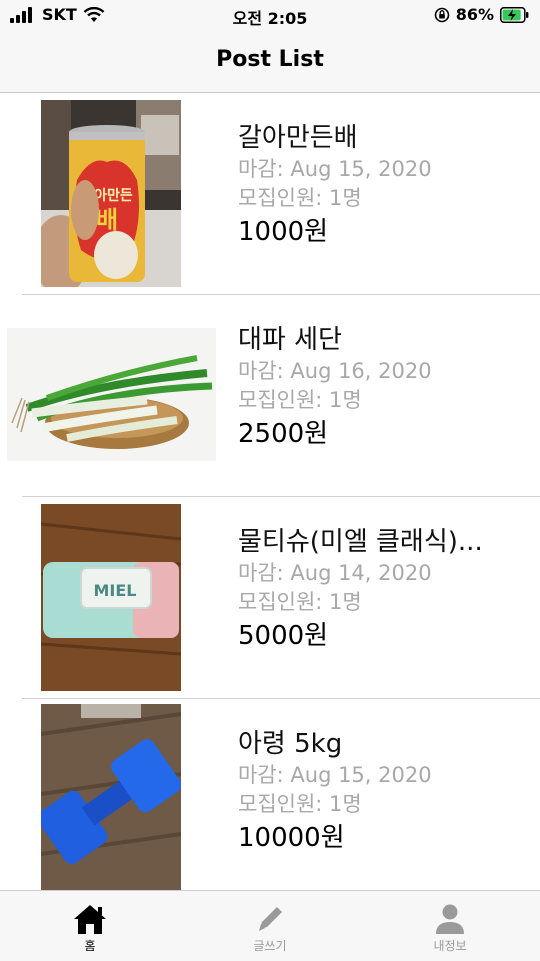 Image resolution: width=540 pixels, height=961 pixels. Describe the element at coordinates (270, 919) in the screenshot. I see `pencil-icon` at that location.